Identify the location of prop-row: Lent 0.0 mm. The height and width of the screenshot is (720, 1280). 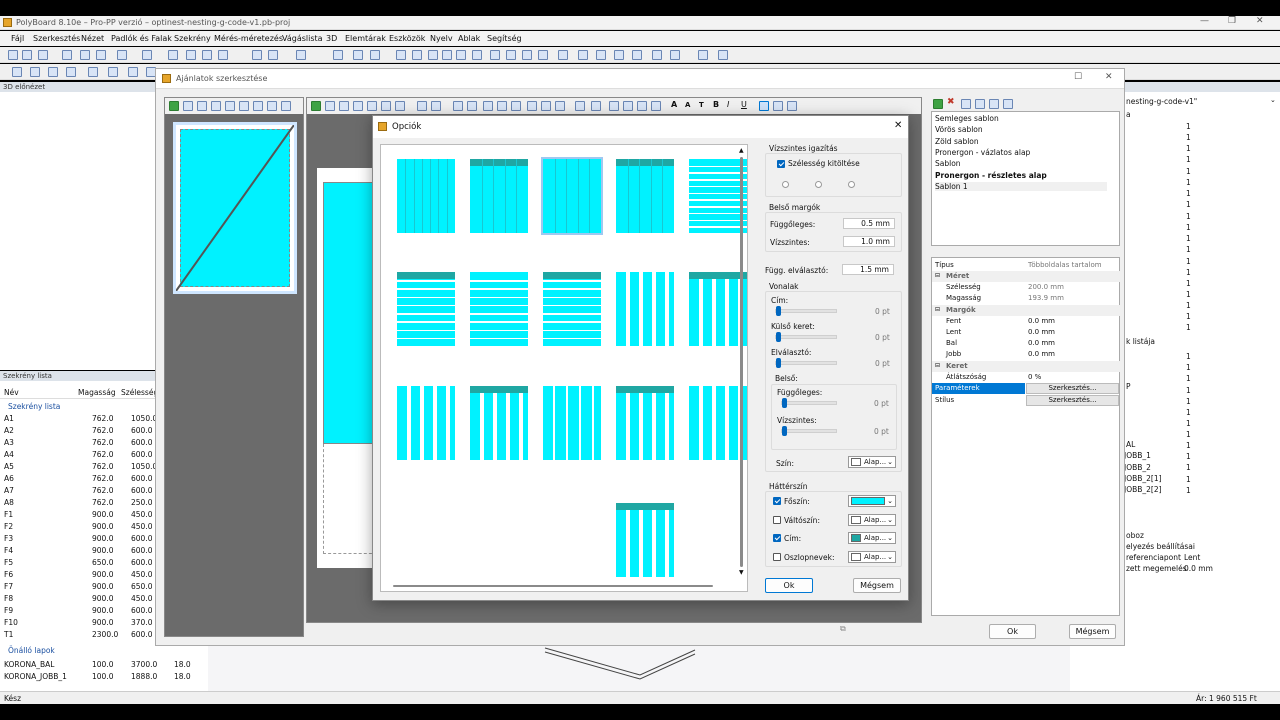
(1026, 332).